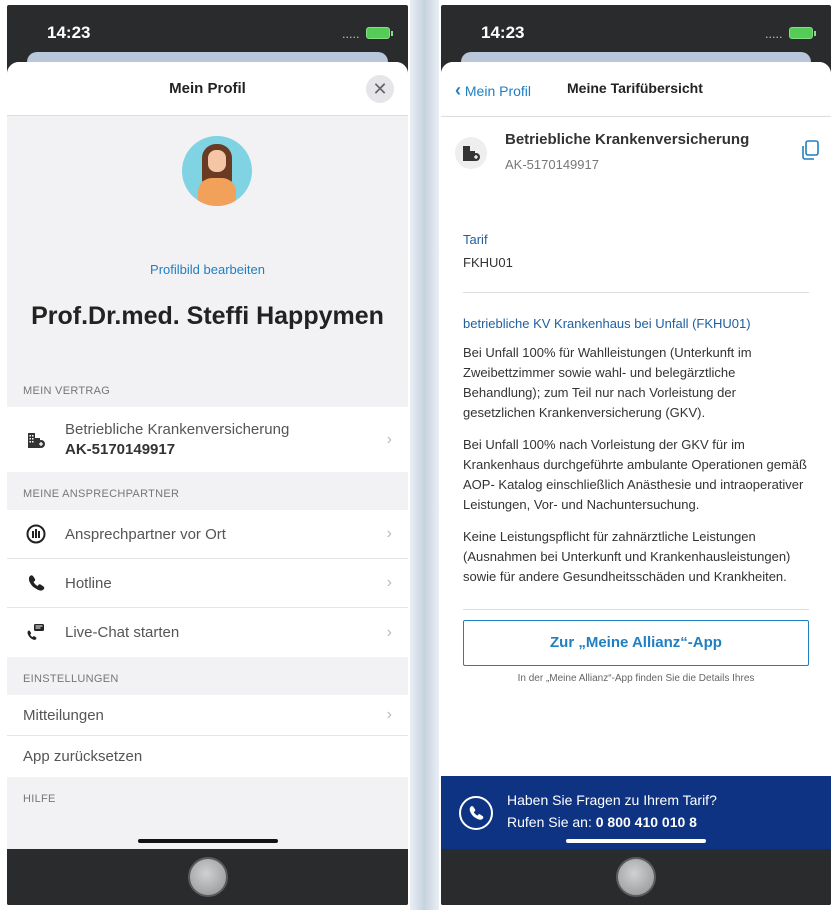  I want to click on contact-row-local: Ansprechpartner vor Ort ›, so click(207, 534).